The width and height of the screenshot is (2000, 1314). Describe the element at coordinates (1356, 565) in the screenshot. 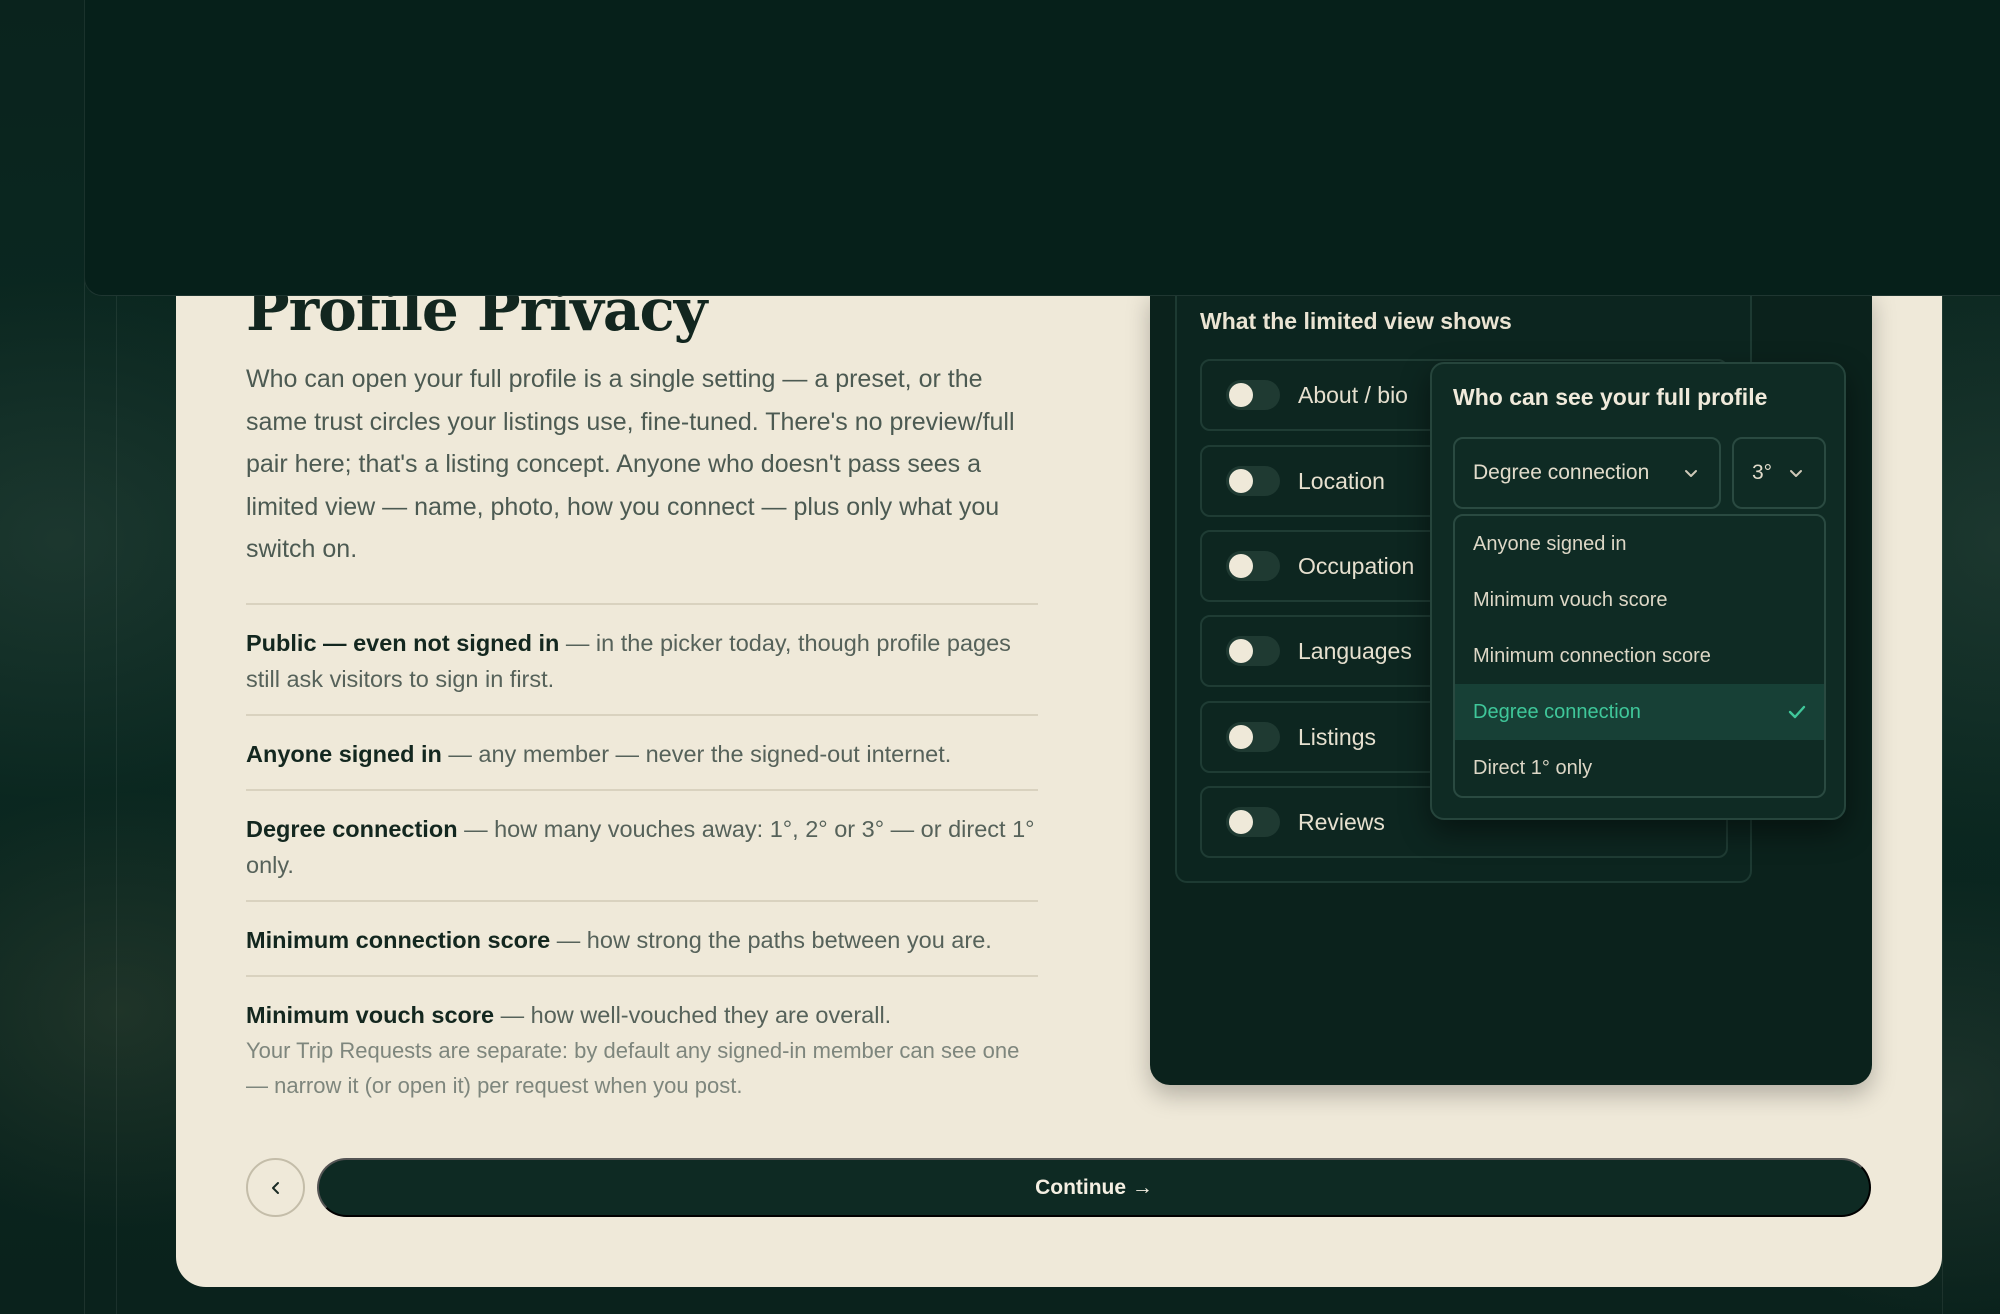

I see `toggle-label: Occupation` at that location.